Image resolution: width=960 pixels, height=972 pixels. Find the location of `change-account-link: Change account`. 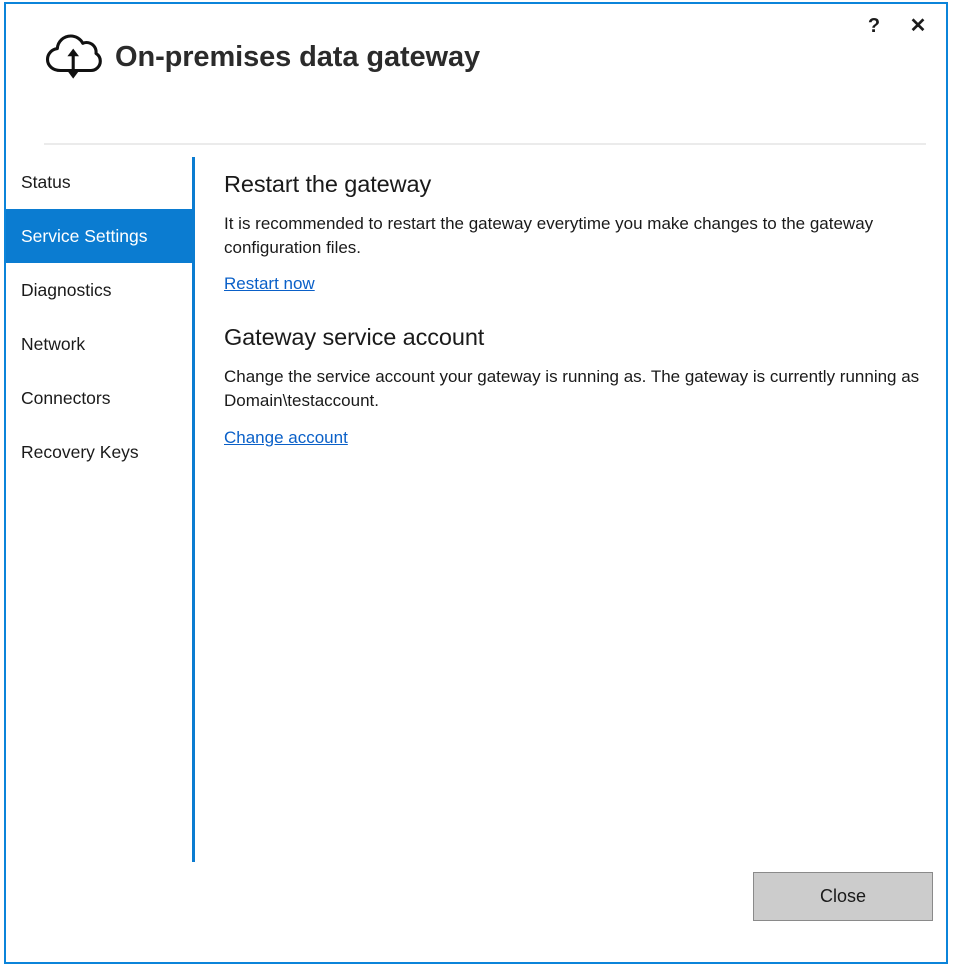

change-account-link: Change account is located at coordinates (286, 438).